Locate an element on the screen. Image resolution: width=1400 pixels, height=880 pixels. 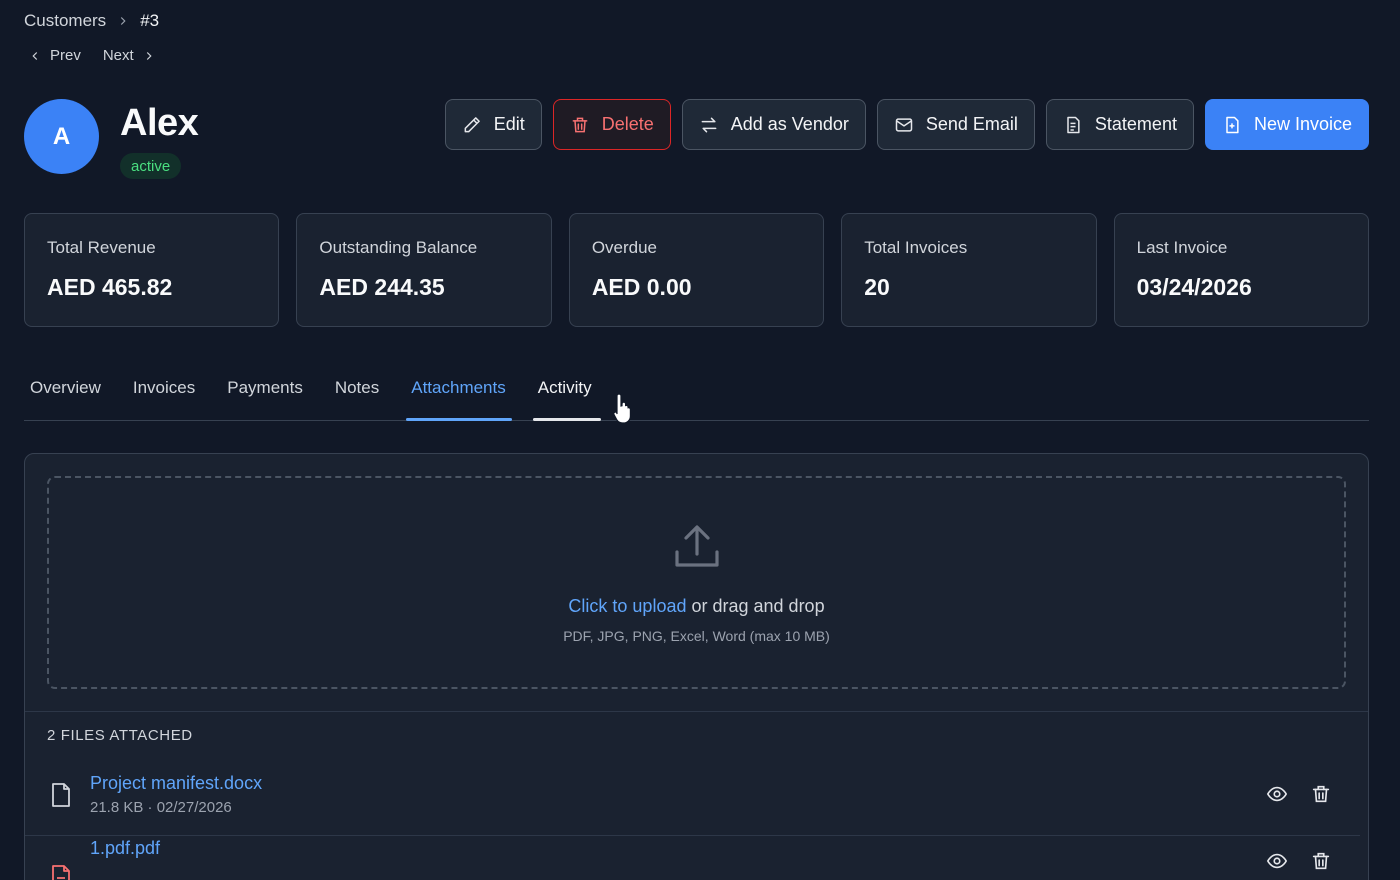
send-email-button: Send Email is located at coordinates (955, 124).